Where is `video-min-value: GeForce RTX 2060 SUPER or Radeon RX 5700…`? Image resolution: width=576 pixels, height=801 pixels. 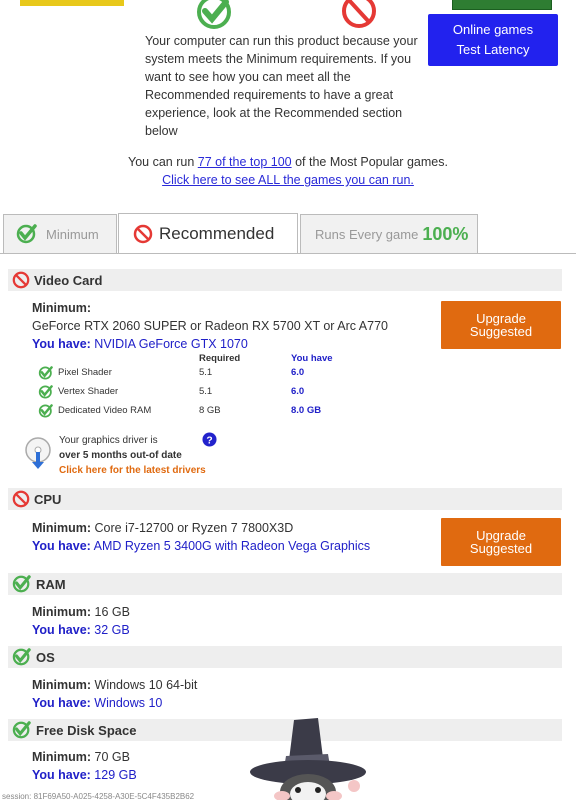 video-min-value: GeForce RTX 2060 SUPER or Radeon RX 5700… is located at coordinates (210, 326).